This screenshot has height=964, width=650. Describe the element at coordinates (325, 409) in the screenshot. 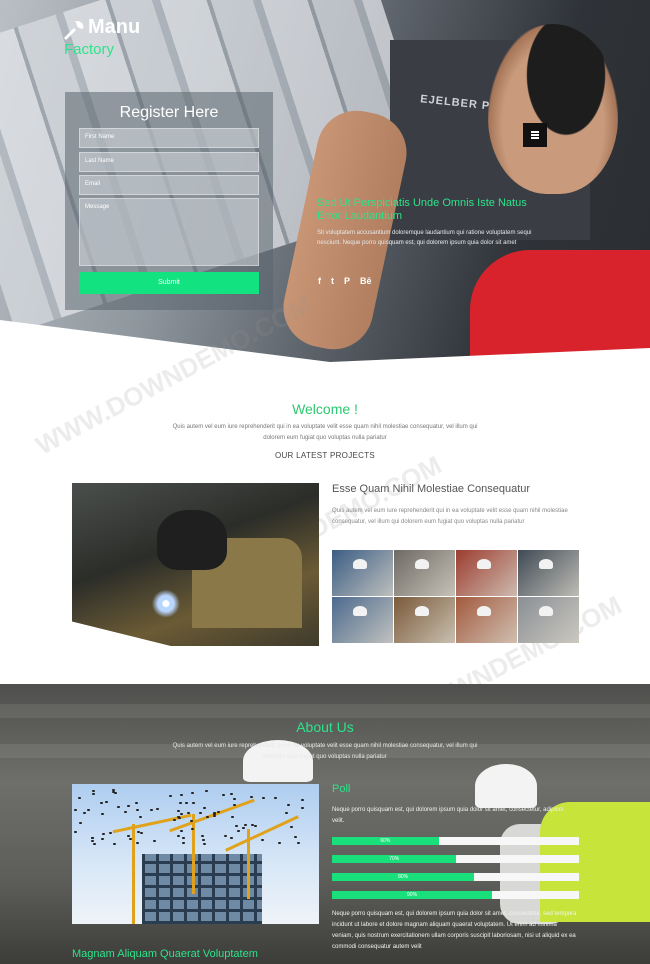

I see `welcome-title: Welcome !` at that location.